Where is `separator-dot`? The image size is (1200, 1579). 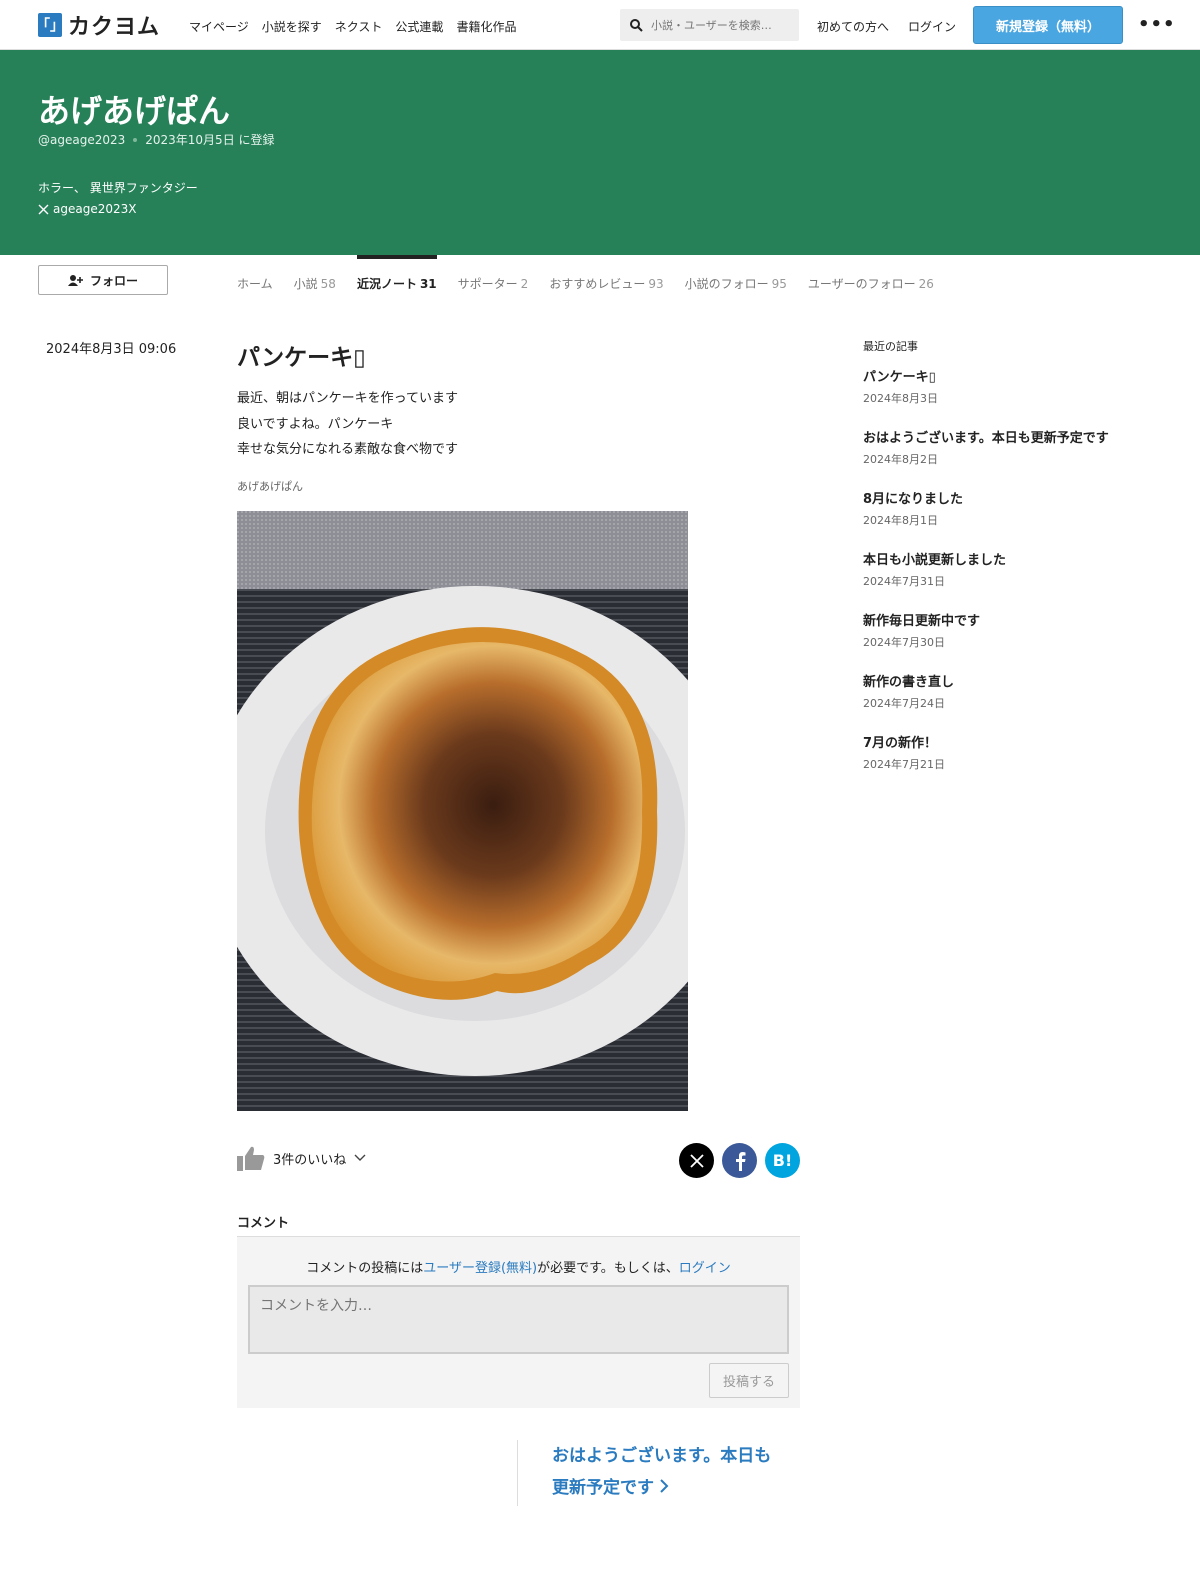 separator-dot is located at coordinates (135, 139).